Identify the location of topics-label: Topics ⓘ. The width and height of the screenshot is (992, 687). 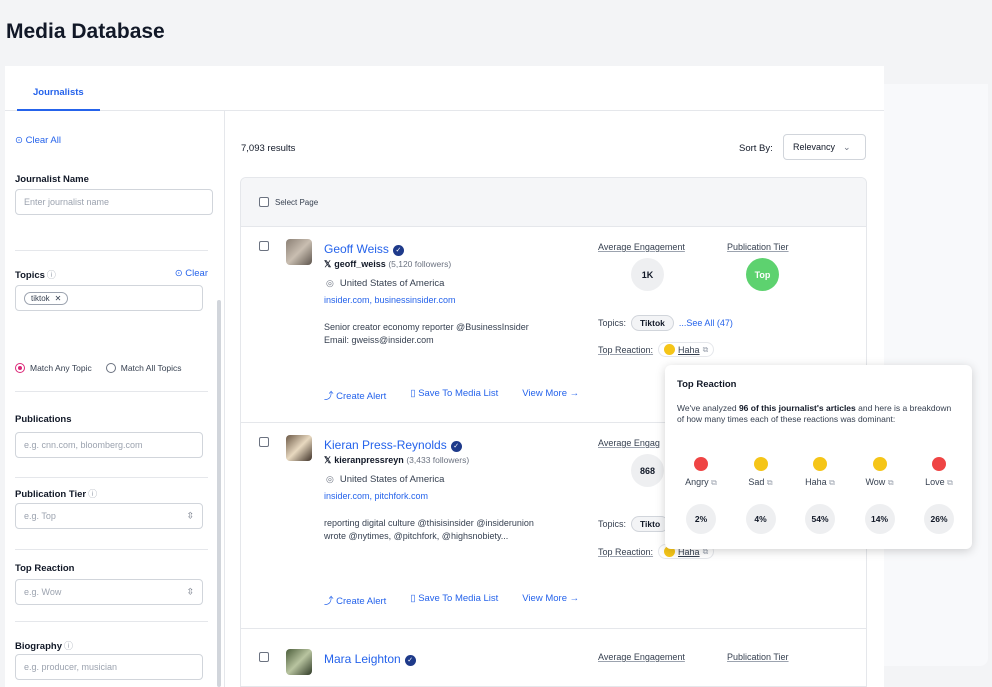
(35, 275).